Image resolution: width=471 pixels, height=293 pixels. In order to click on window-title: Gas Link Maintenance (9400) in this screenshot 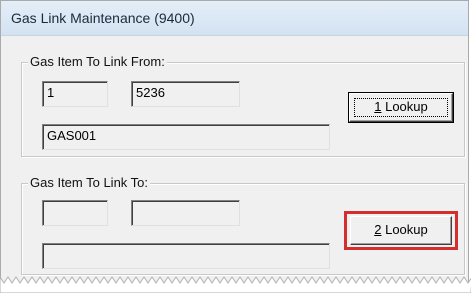, I will do `click(103, 18)`.